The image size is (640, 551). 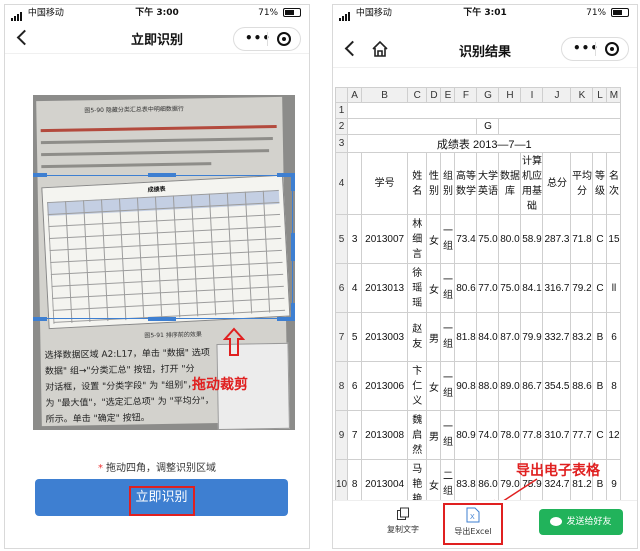 What do you see at coordinates (582, 288) in the screenshot?
I see `table-cell: 79.2` at bounding box center [582, 288].